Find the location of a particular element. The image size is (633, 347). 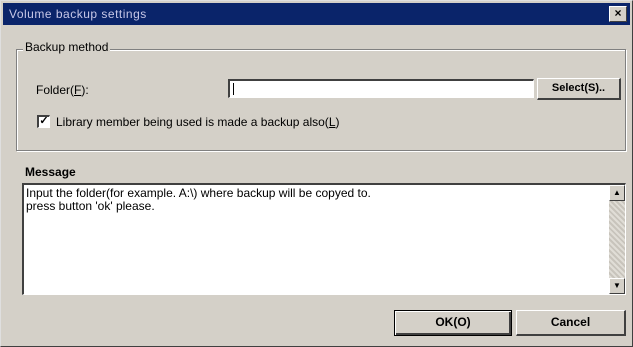

folder-label: Folder(F): is located at coordinates (62, 90).